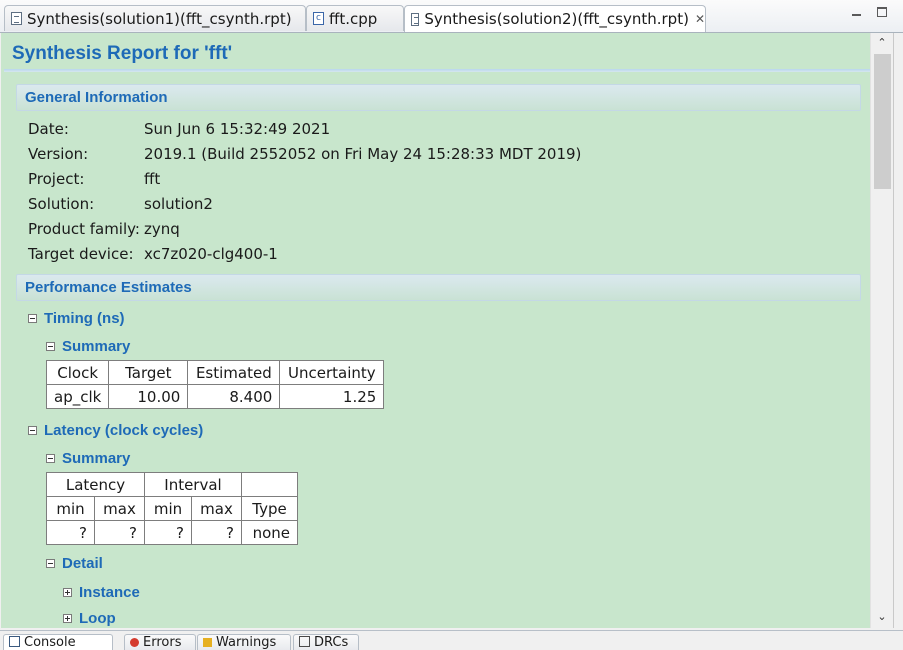 The height and width of the screenshot is (650, 903). I want to click on close-icon: ✕, so click(700, 19).